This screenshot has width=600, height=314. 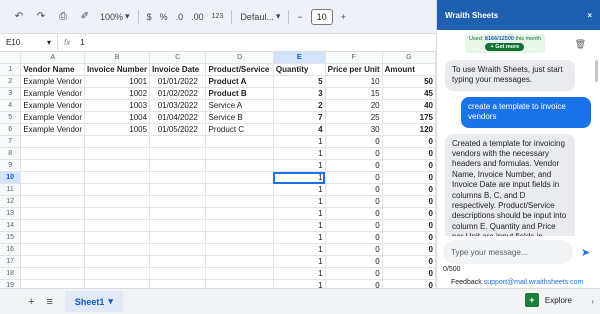 I want to click on cell: 50, so click(x=409, y=82).